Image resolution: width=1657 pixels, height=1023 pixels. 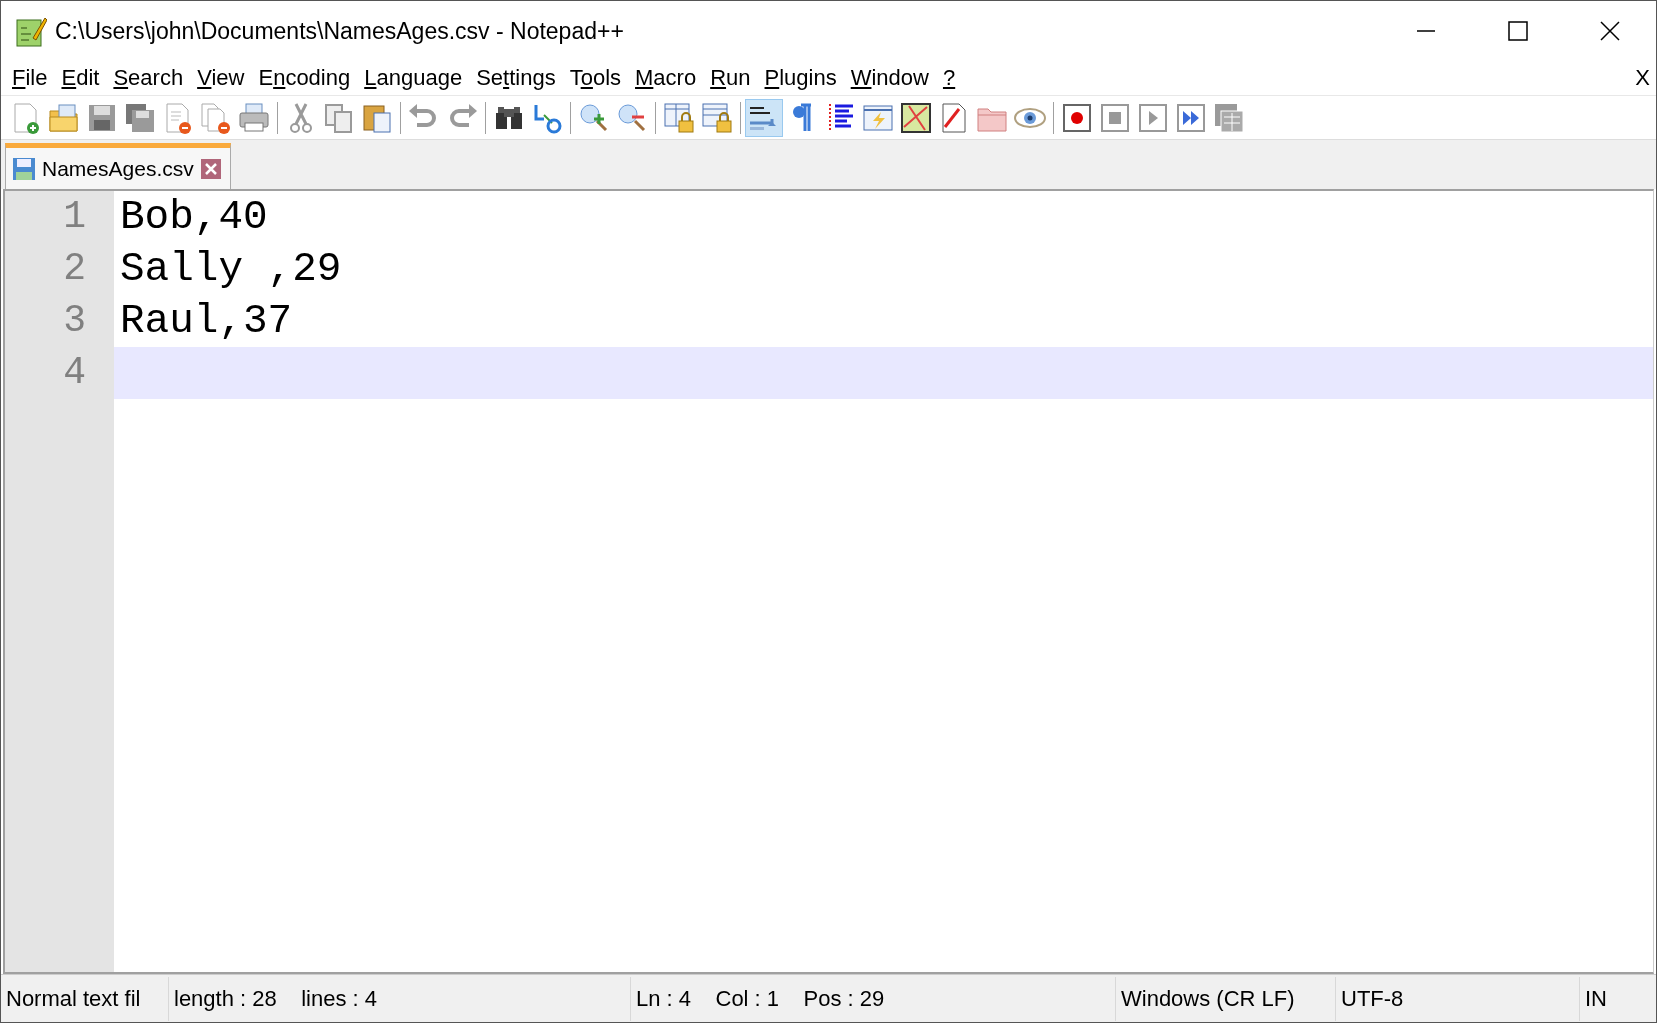 I want to click on menu-item: View, so click(x=221, y=78).